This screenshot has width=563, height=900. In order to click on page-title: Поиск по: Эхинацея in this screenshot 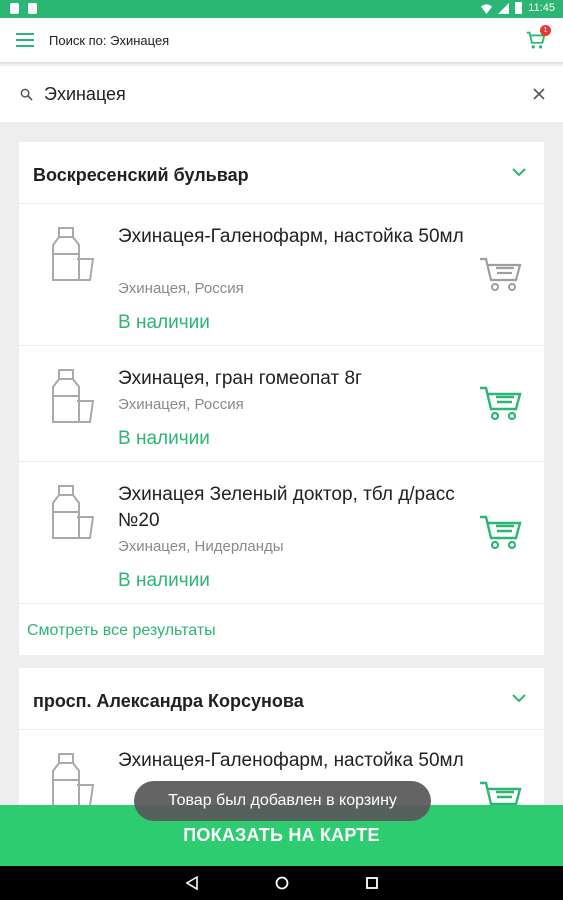, I will do `click(109, 40)`.